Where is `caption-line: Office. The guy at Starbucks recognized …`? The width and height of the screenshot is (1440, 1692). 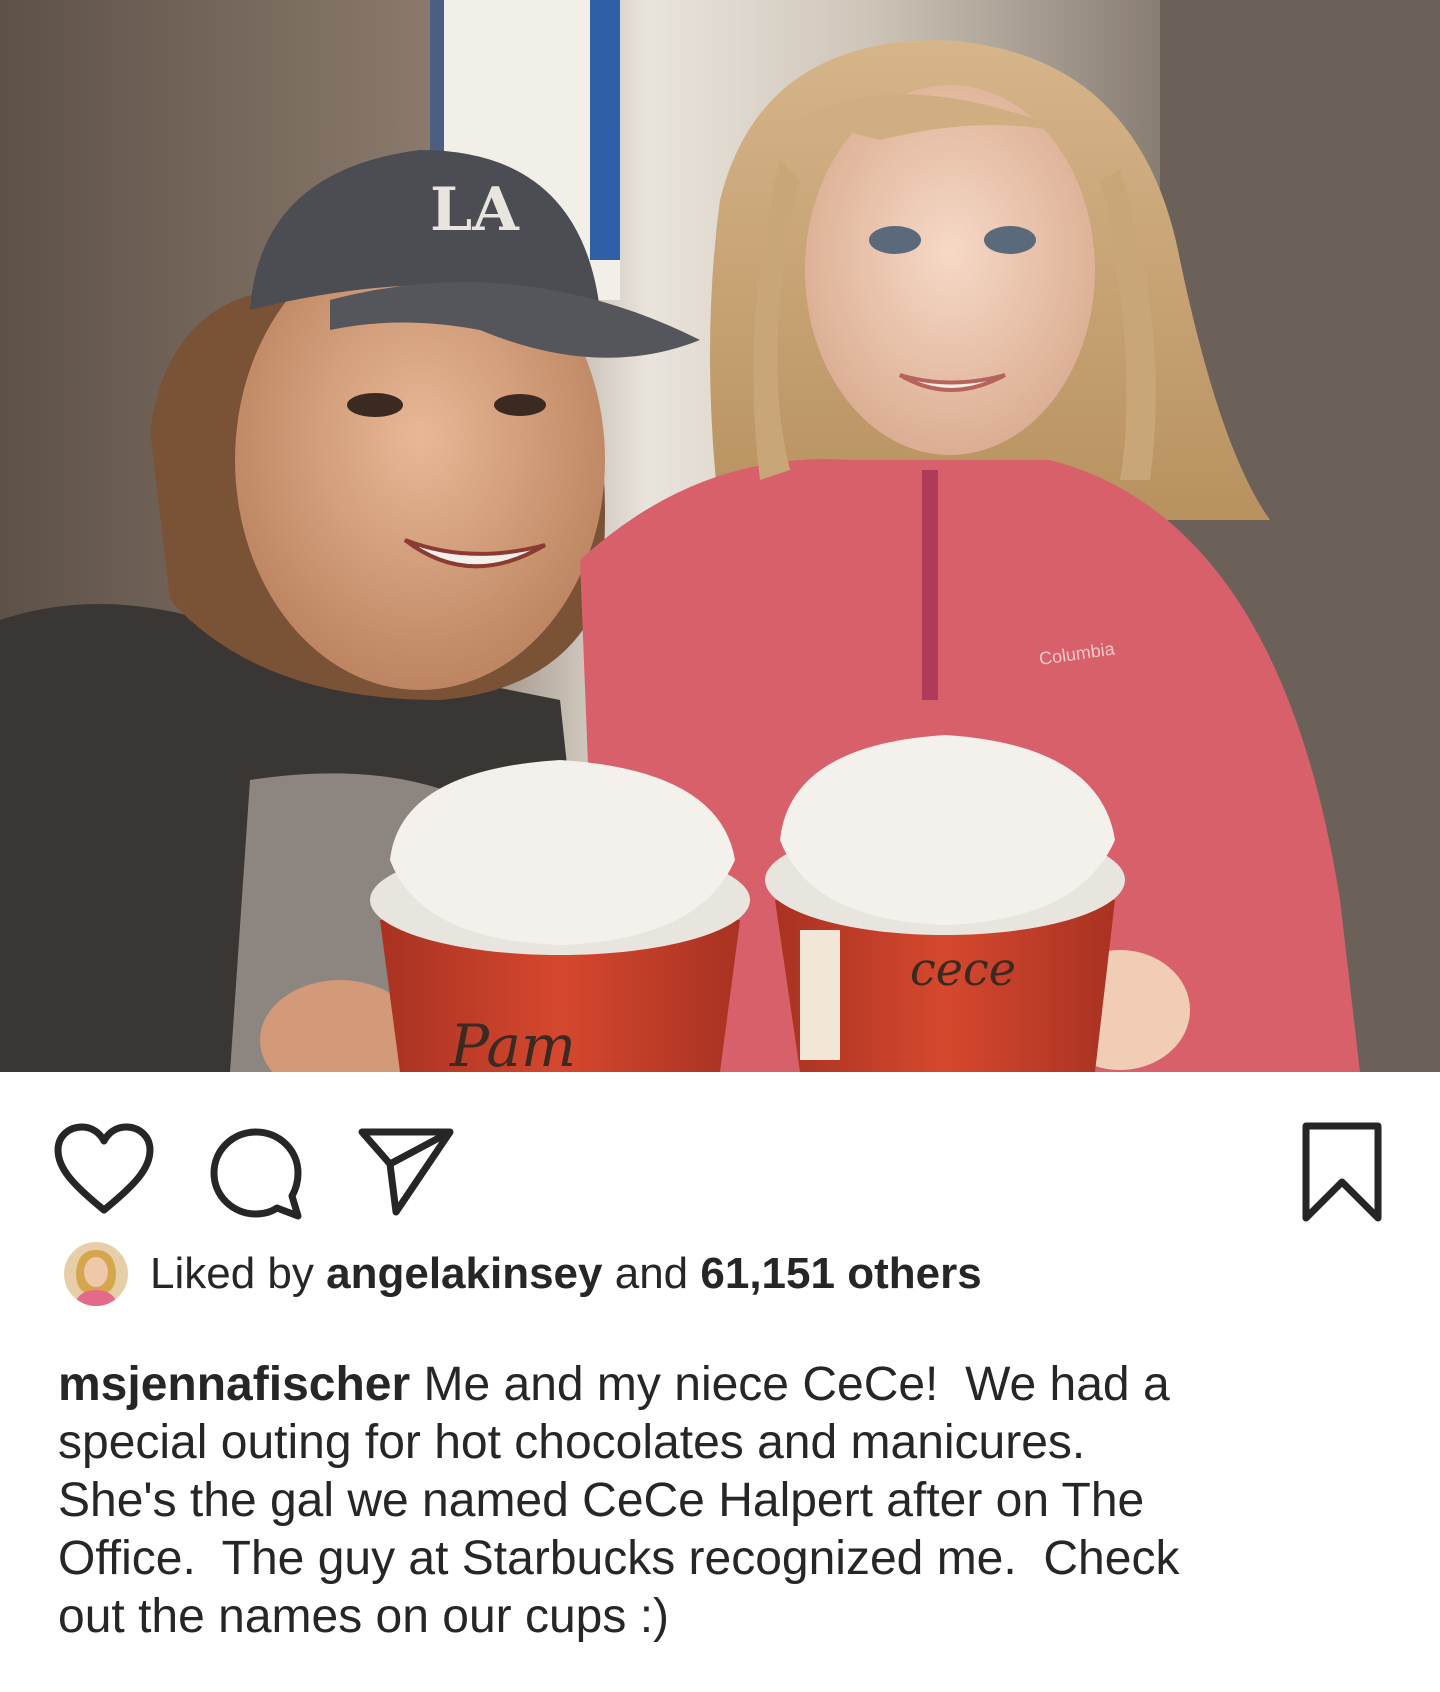
caption-line: Office. The guy at Starbucks recognized … is located at coordinates (619, 1558).